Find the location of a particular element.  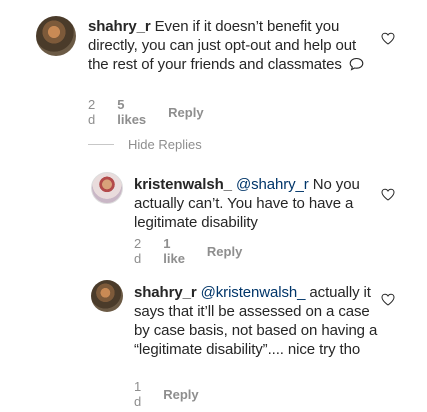

comment-meta: 2 d 1 like Reply is located at coordinates (188, 251).